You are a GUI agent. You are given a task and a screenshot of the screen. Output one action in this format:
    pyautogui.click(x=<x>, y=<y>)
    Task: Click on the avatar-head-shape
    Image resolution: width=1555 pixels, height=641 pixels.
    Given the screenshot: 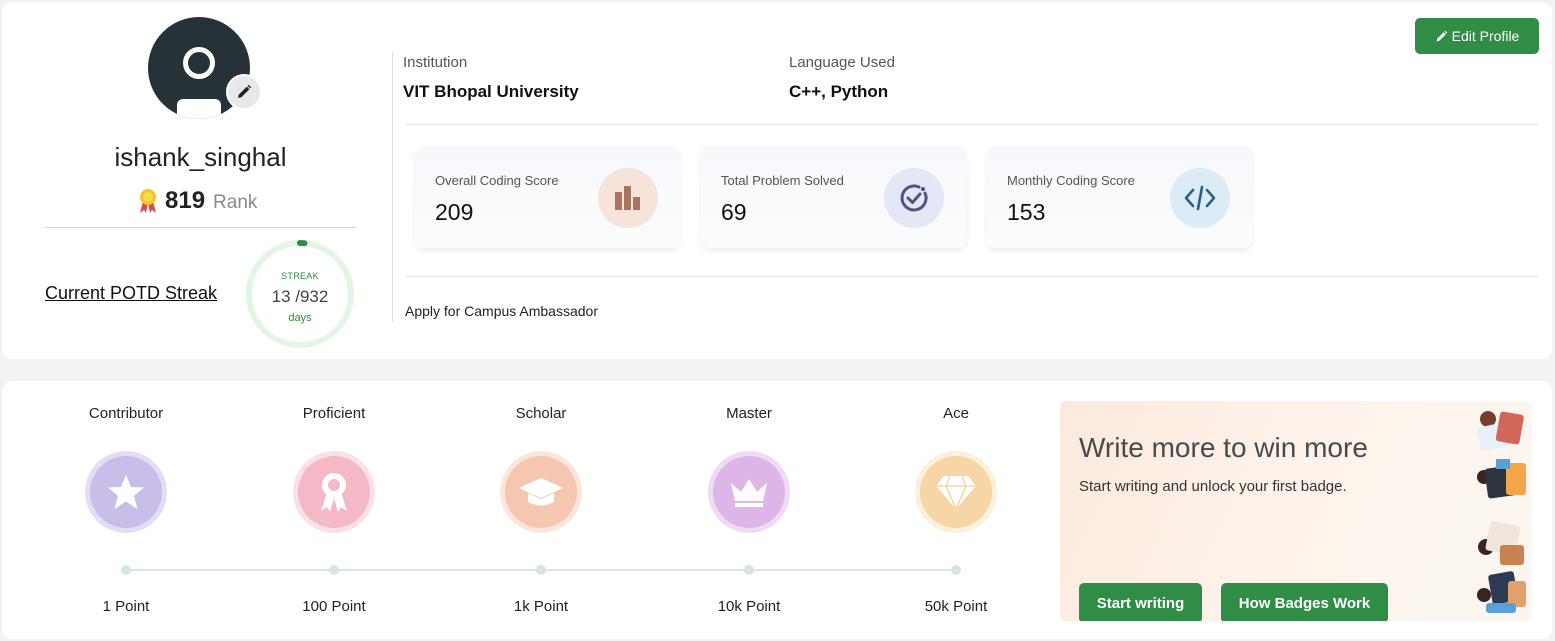 What is the action you would take?
    pyautogui.click(x=199, y=63)
    